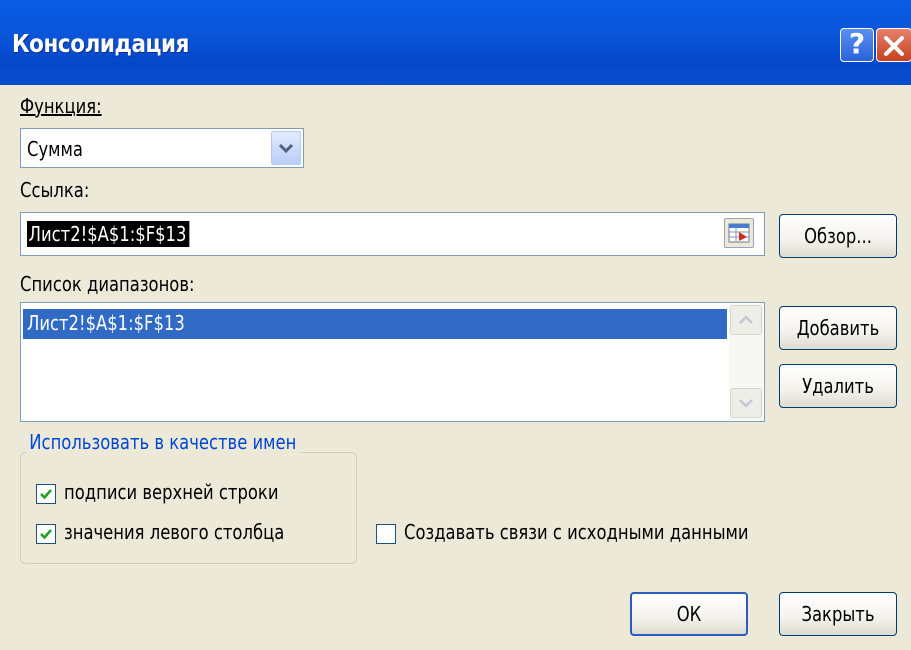 Image resolution: width=911 pixels, height=650 pixels. What do you see at coordinates (455, 42) in the screenshot?
I see `title-bar: Консолидация ?` at bounding box center [455, 42].